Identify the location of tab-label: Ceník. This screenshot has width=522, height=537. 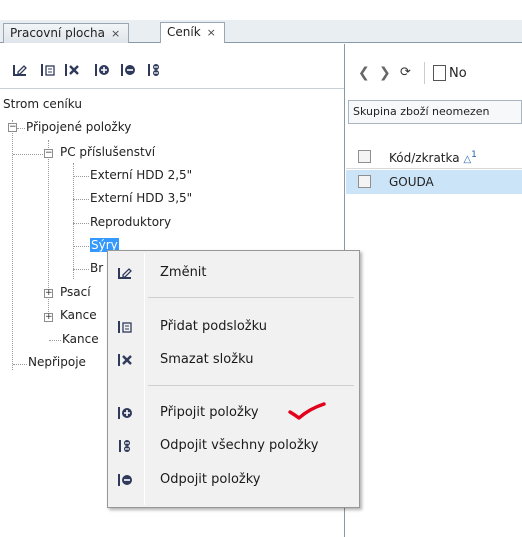
(184, 32).